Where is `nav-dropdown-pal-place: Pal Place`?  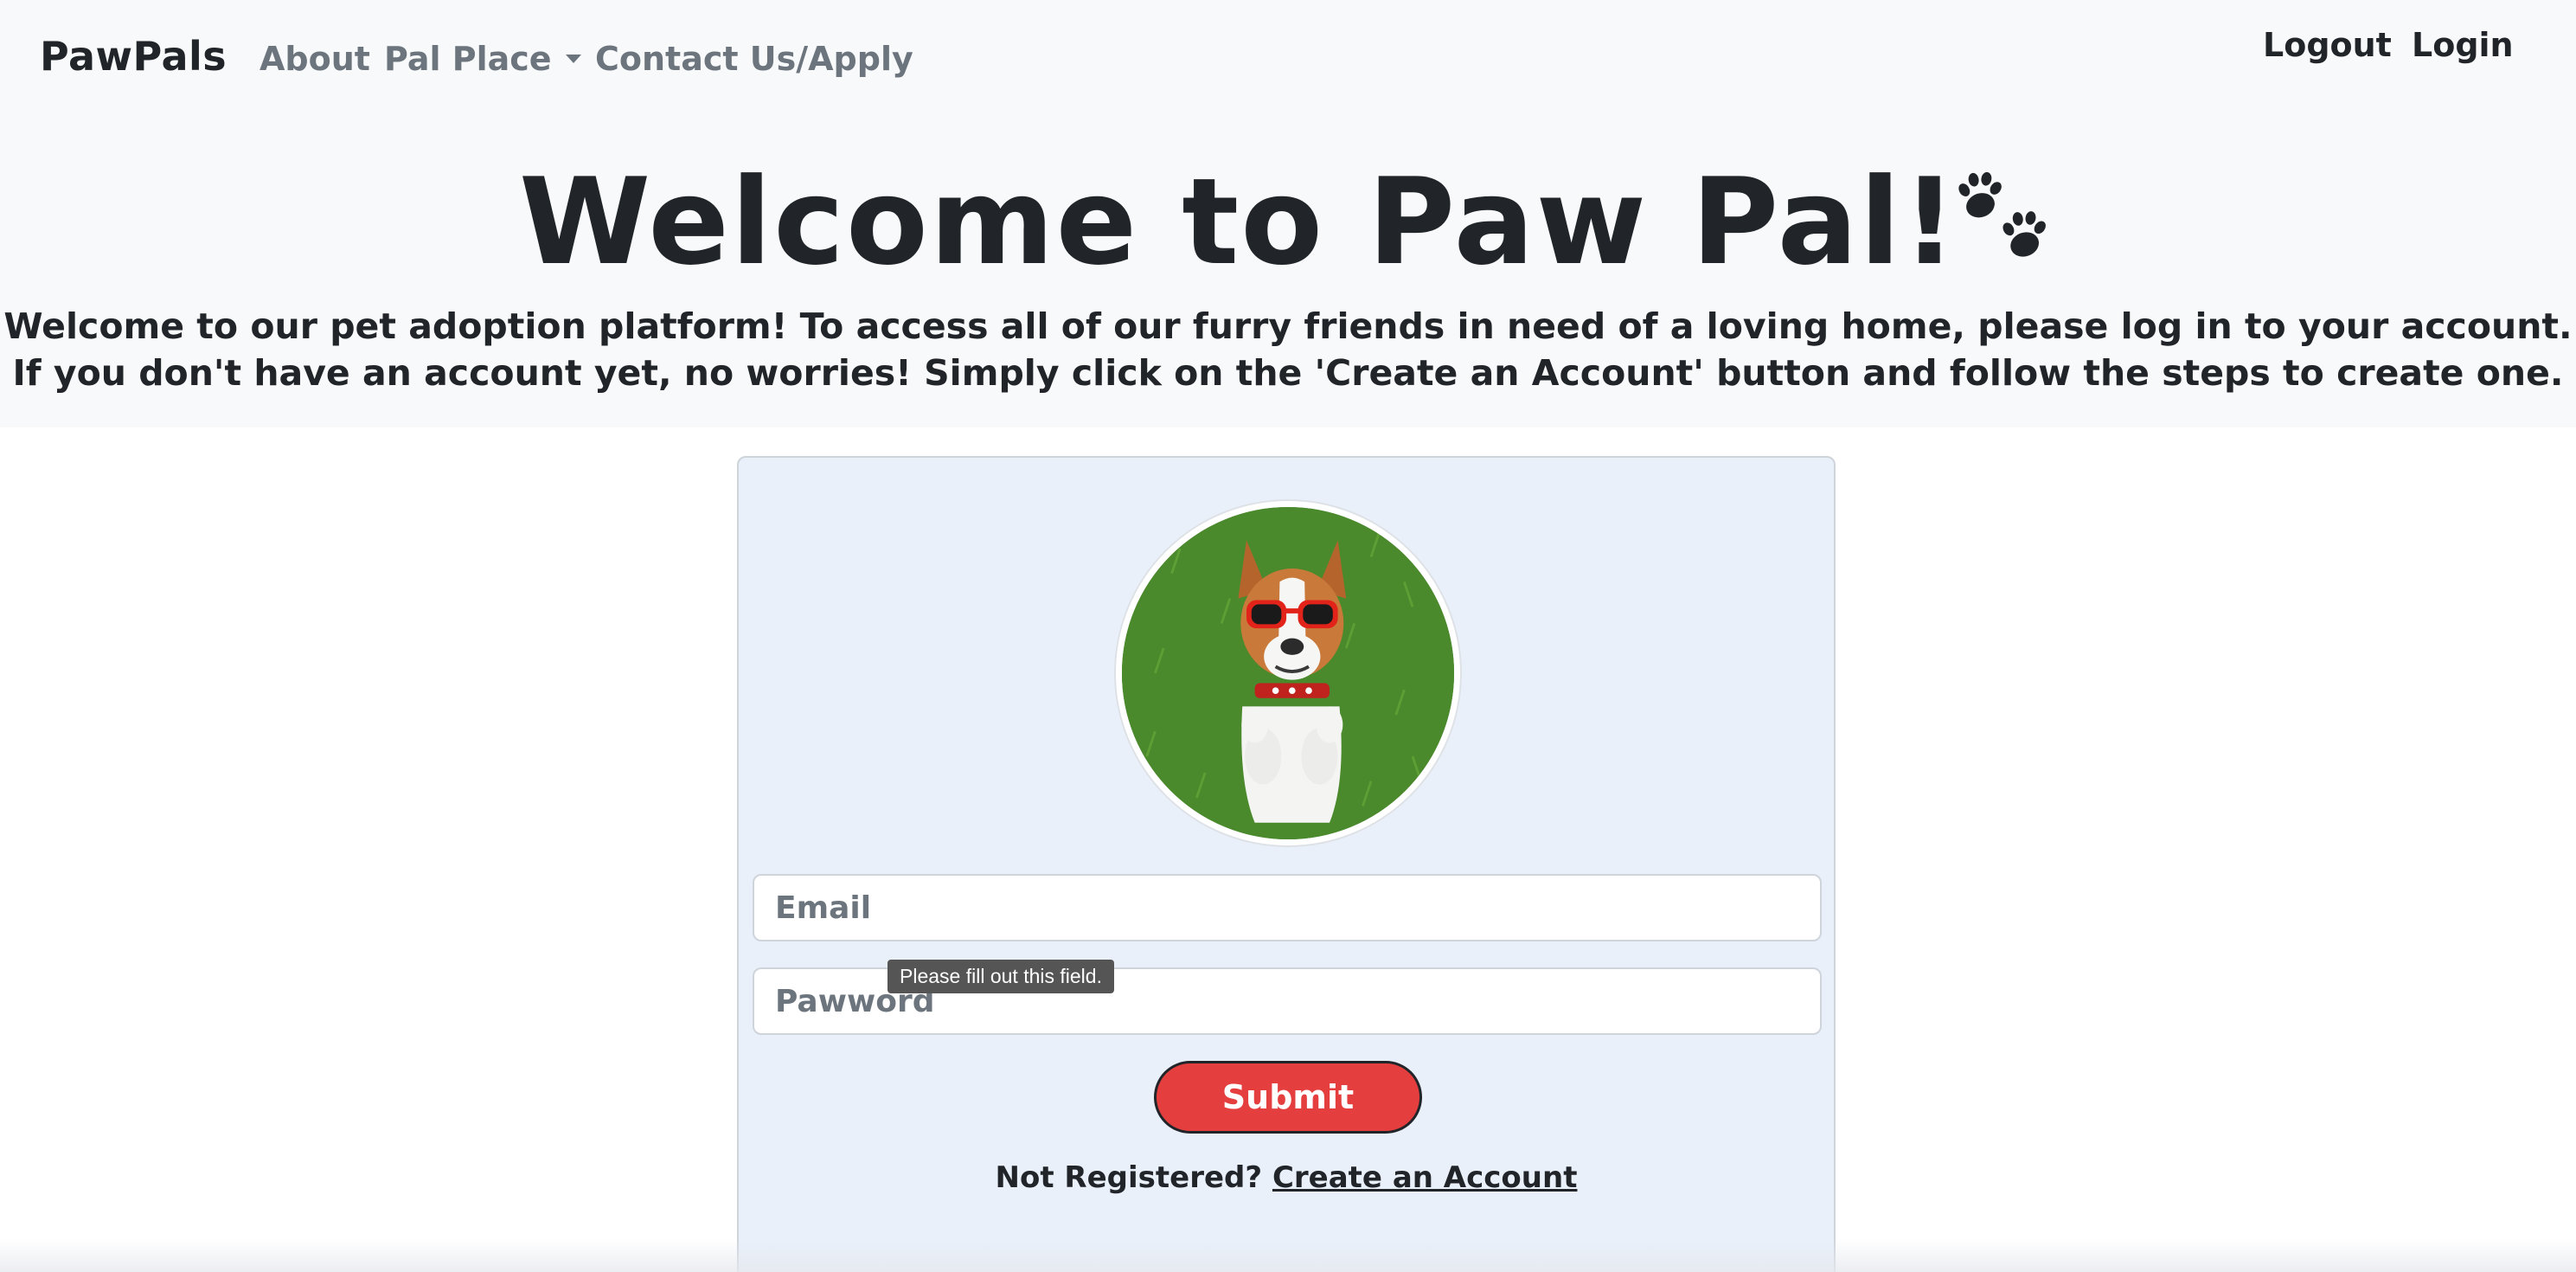
nav-dropdown-pal-place: Pal Place is located at coordinates (482, 59).